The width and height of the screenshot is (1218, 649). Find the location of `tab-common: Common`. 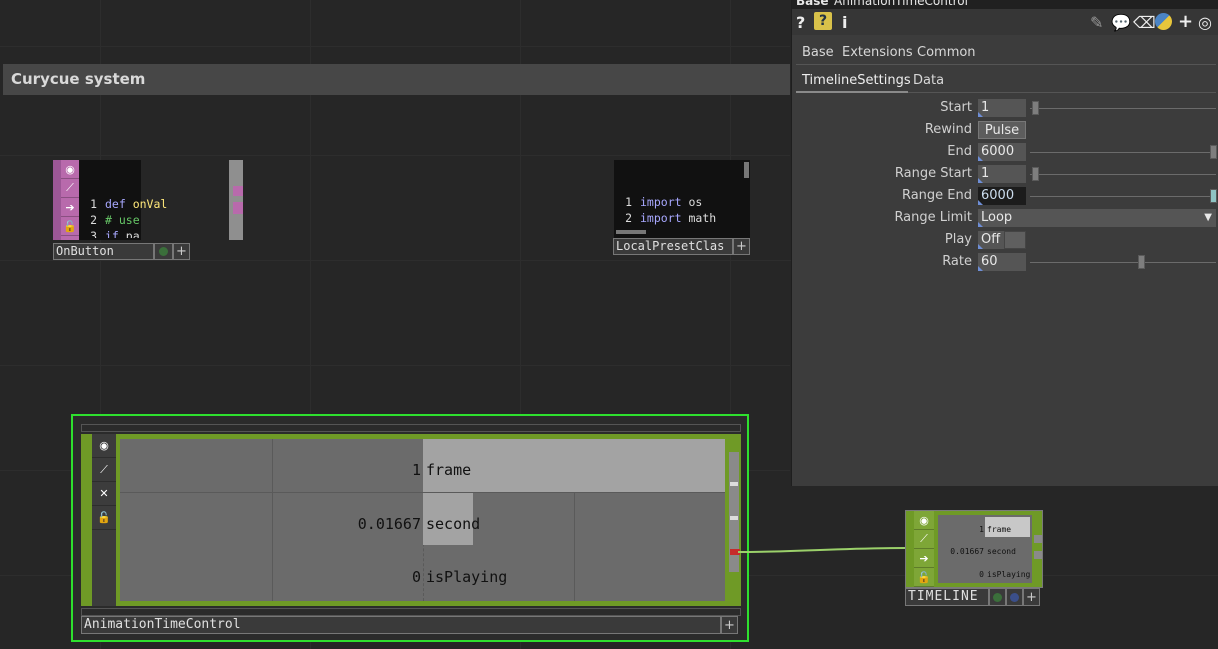

tab-common: Common is located at coordinates (946, 52).